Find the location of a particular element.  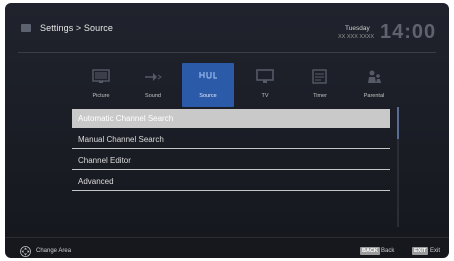

header-divider is located at coordinates (227, 52).